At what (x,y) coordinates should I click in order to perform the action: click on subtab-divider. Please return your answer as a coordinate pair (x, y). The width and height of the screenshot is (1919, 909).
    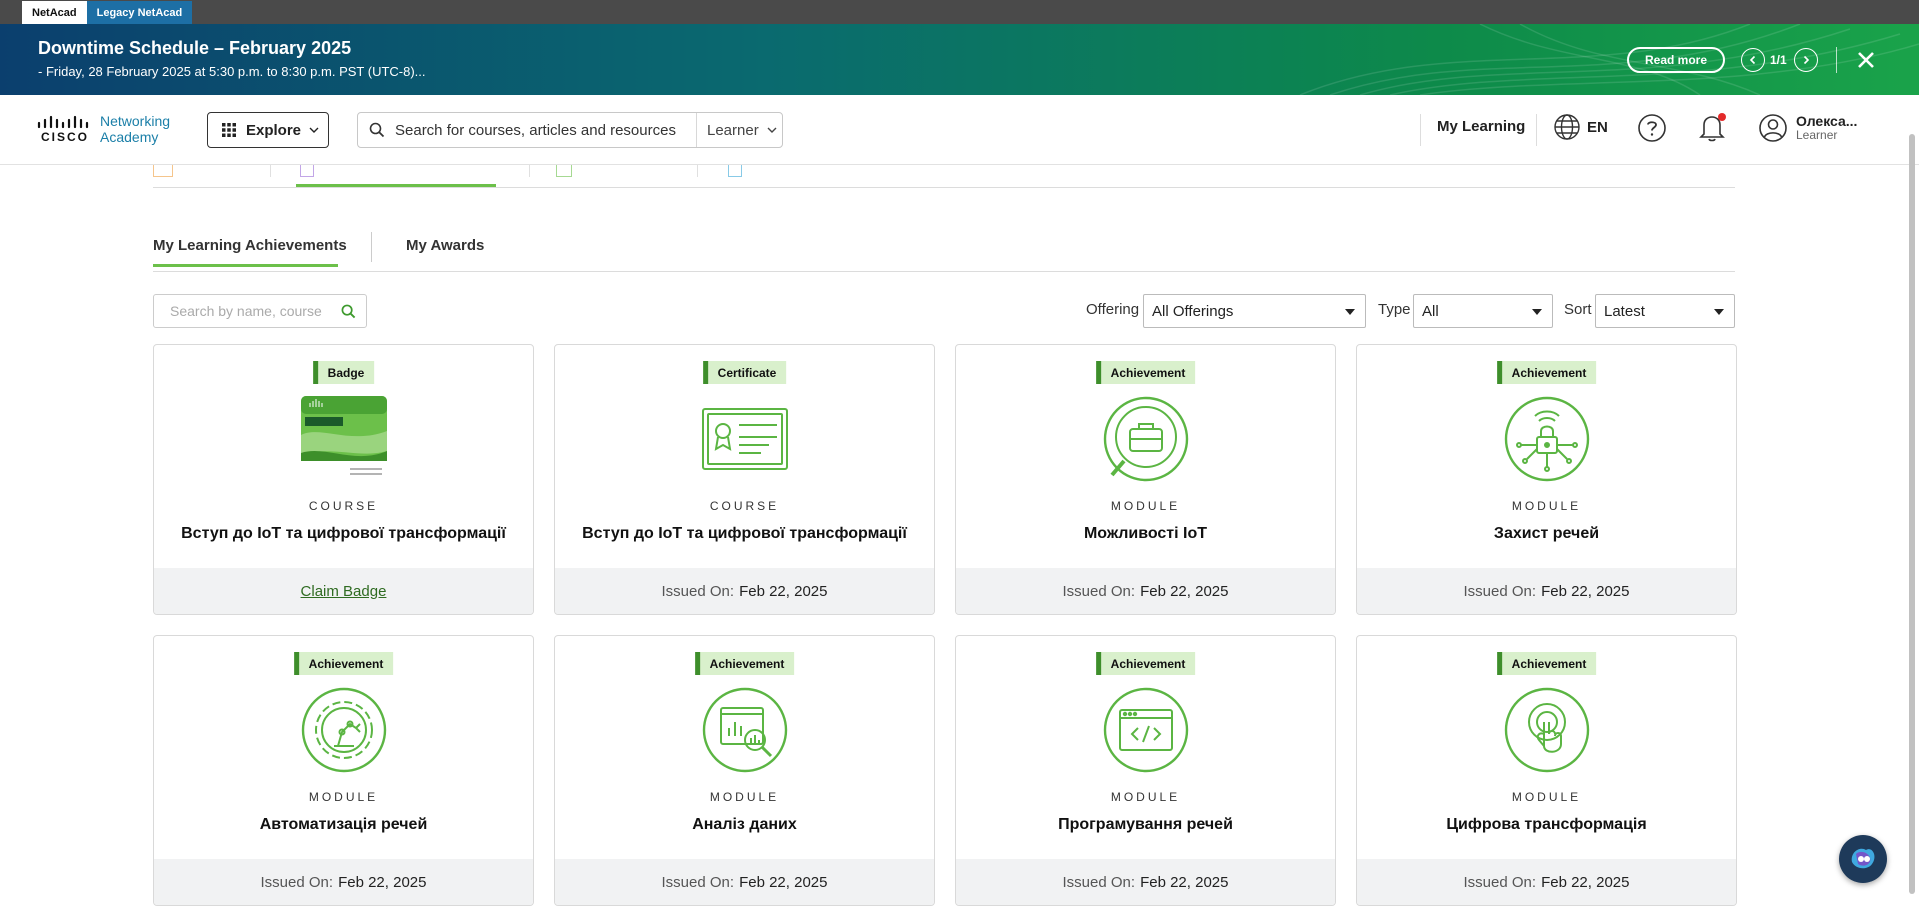
    Looking at the image, I should click on (371, 247).